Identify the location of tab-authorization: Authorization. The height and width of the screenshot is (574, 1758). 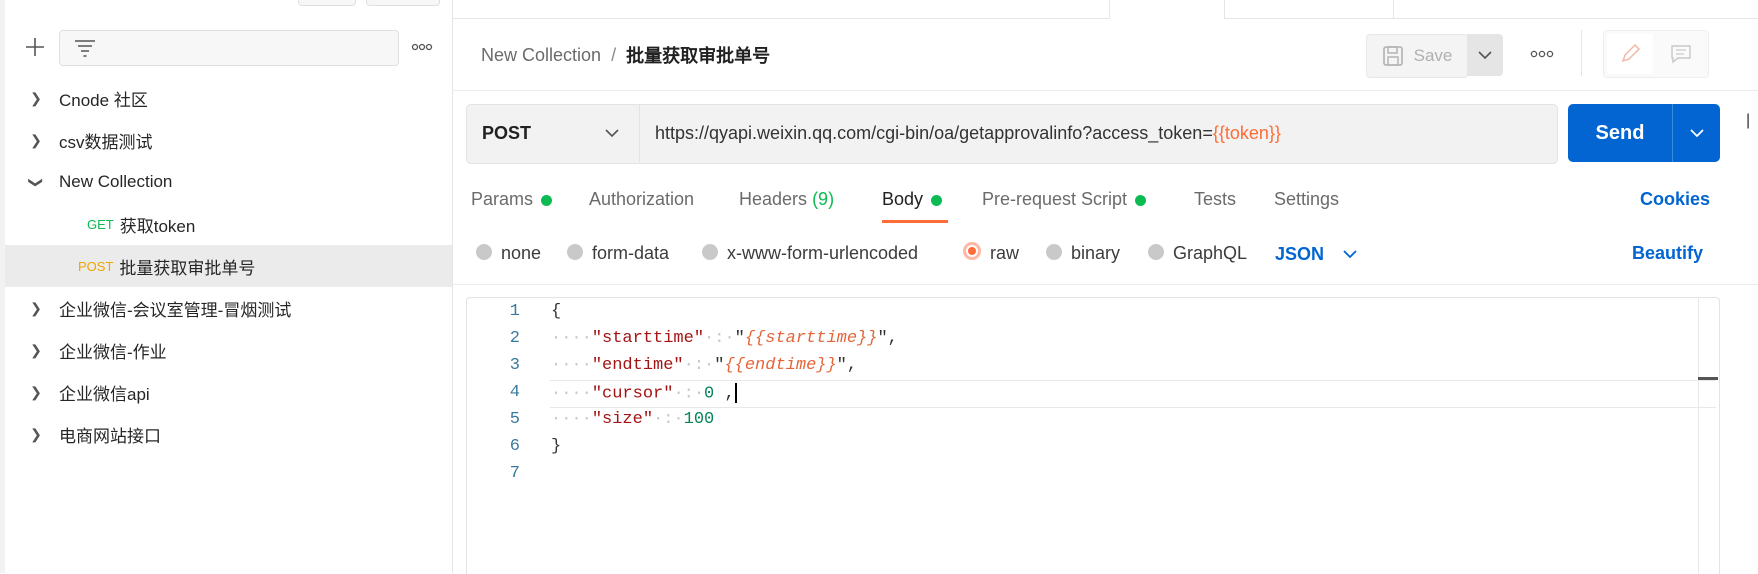
(641, 199).